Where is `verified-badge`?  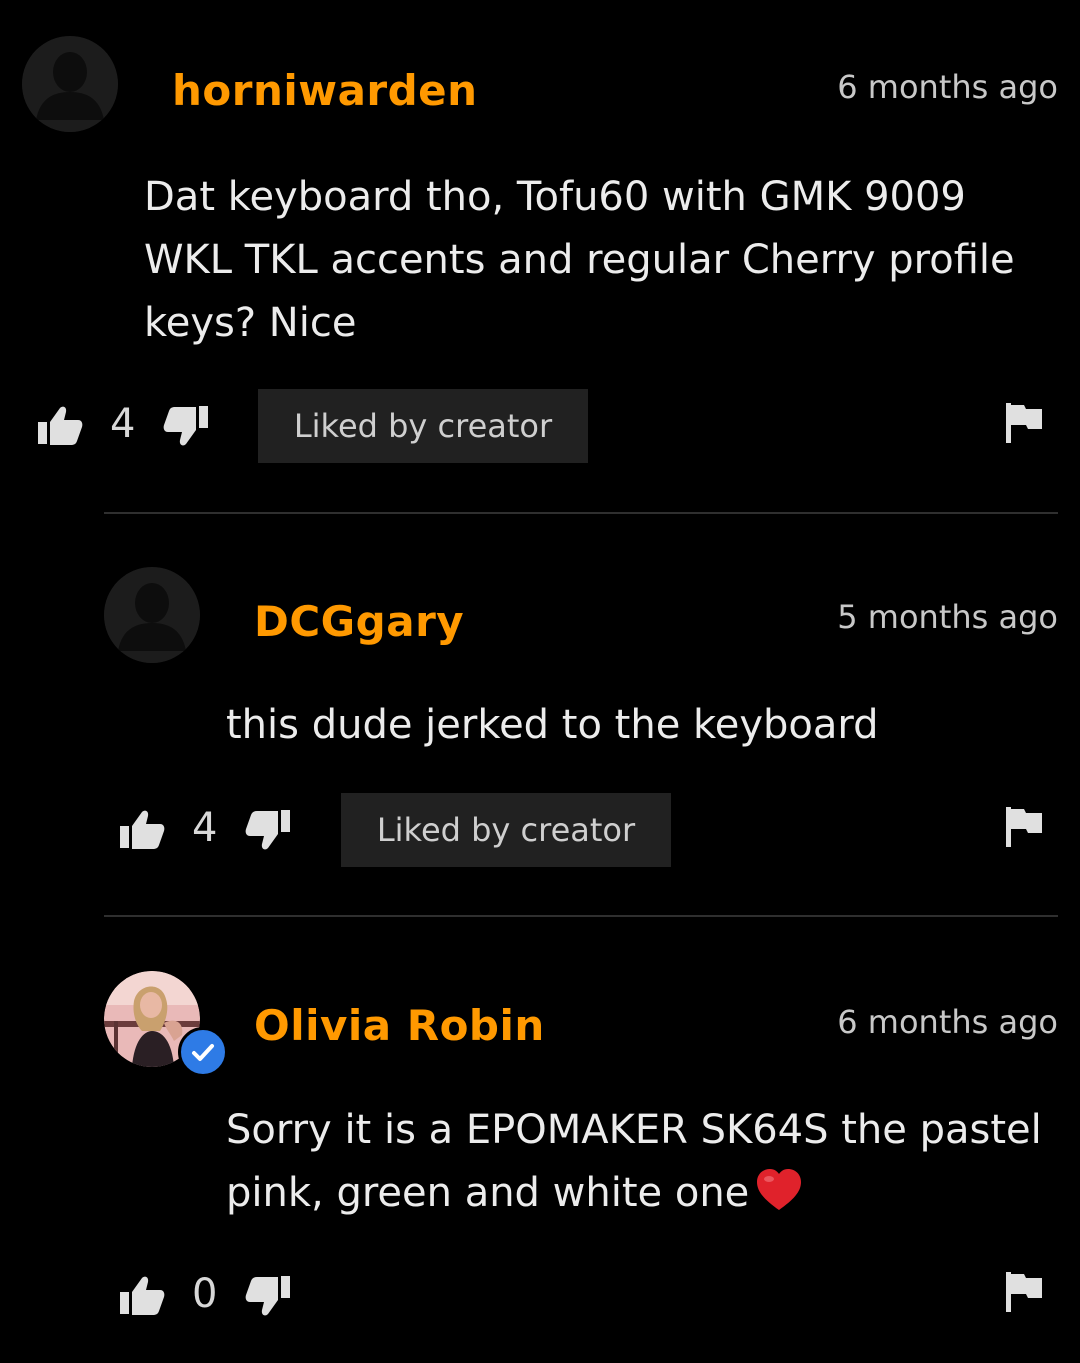 verified-badge is located at coordinates (203, 1052).